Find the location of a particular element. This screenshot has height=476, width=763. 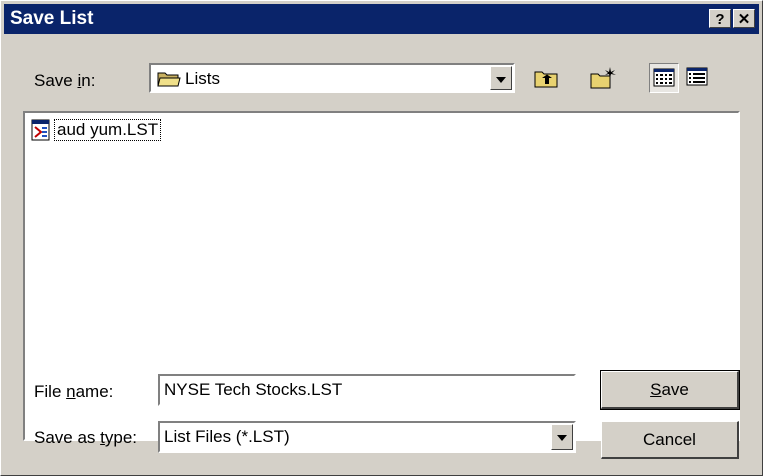

list-item: aud yum.LST is located at coordinates (96, 130).